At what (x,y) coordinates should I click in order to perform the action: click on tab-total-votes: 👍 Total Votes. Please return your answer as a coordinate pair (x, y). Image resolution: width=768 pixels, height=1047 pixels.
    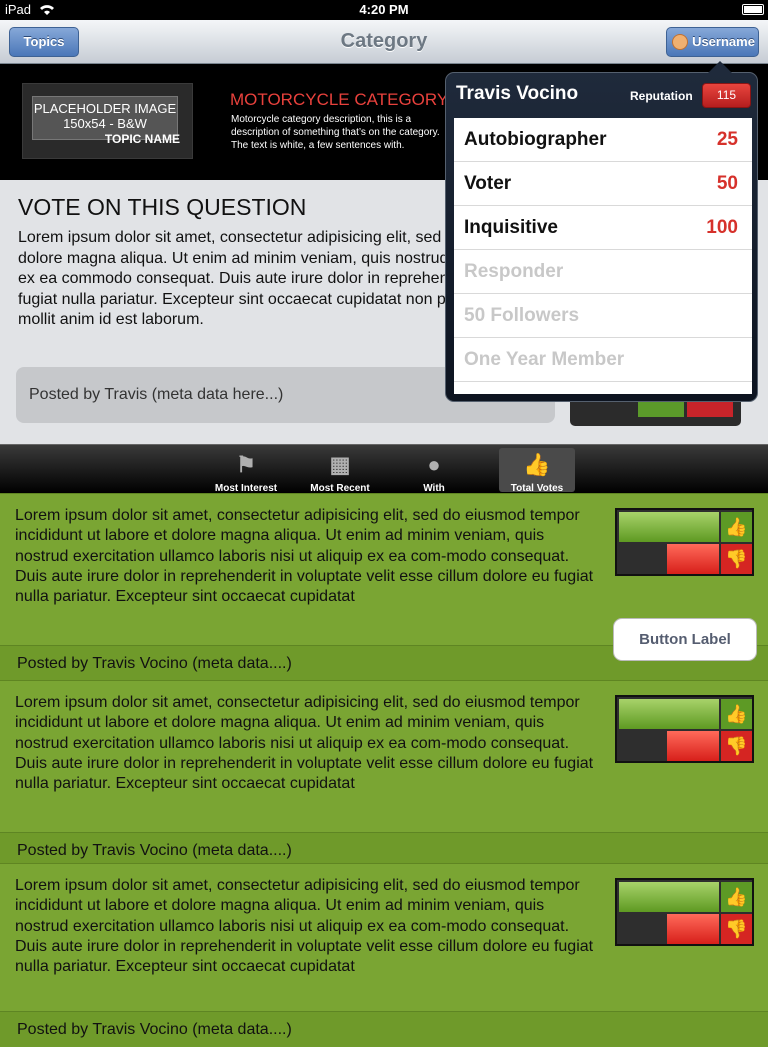
    Looking at the image, I should click on (537, 471).